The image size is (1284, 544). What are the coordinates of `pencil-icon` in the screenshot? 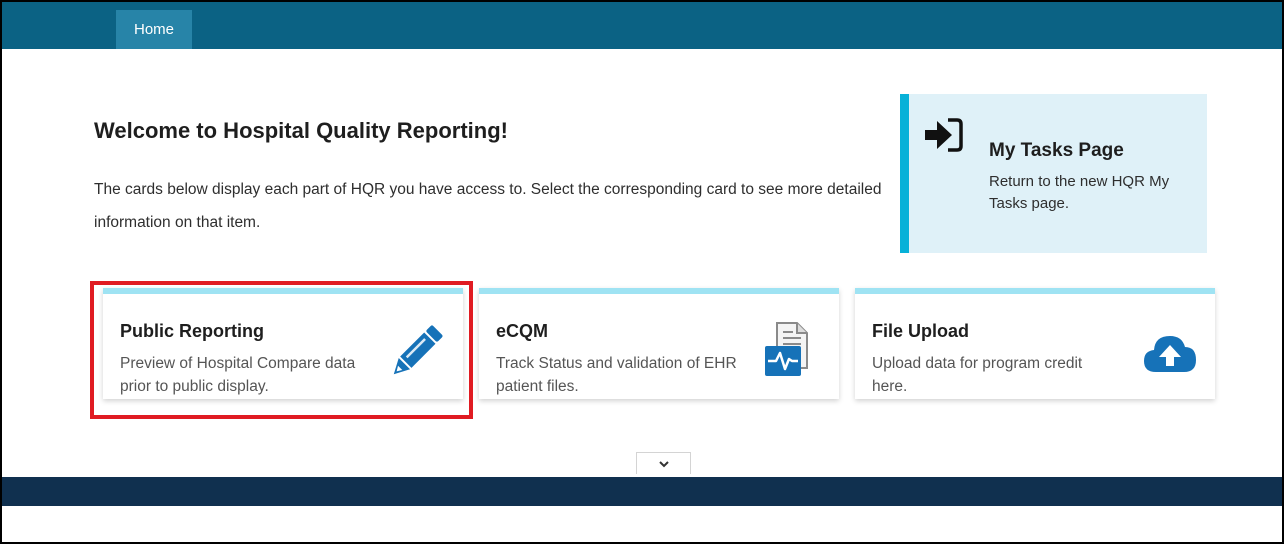 It's located at (418, 350).